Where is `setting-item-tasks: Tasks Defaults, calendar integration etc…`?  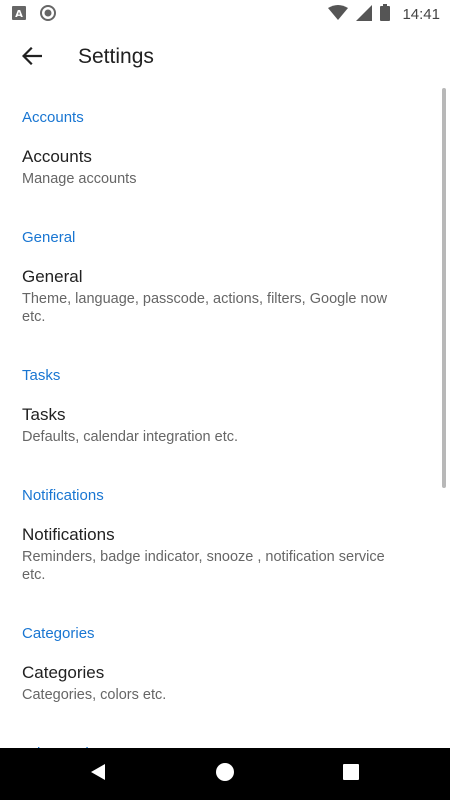 setting-item-tasks: Tasks Defaults, calendar integration etc… is located at coordinates (206, 430).